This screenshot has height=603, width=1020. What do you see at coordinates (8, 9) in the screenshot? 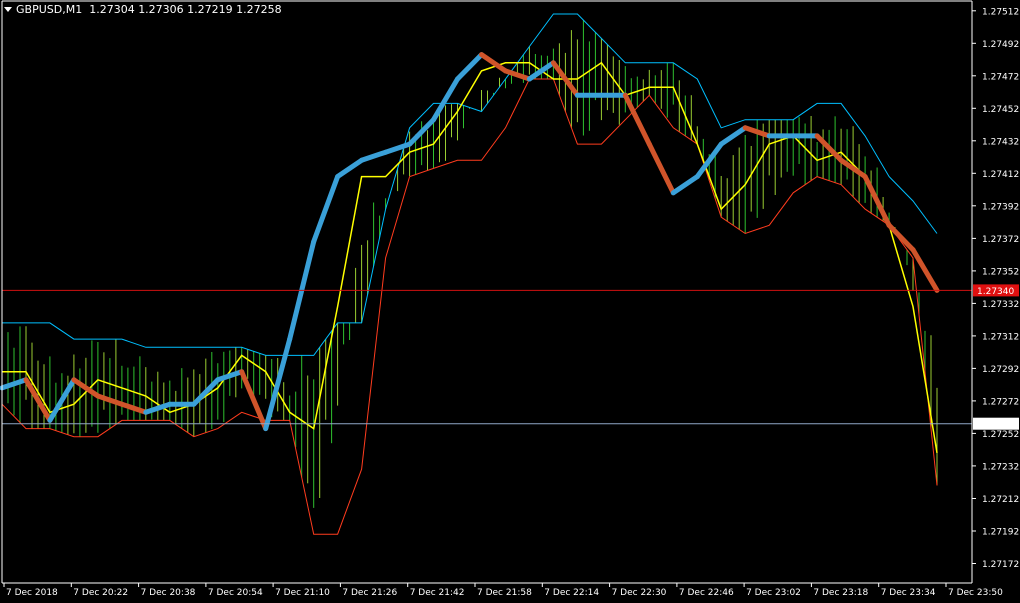
I see `dropdown-triangle-icon` at bounding box center [8, 9].